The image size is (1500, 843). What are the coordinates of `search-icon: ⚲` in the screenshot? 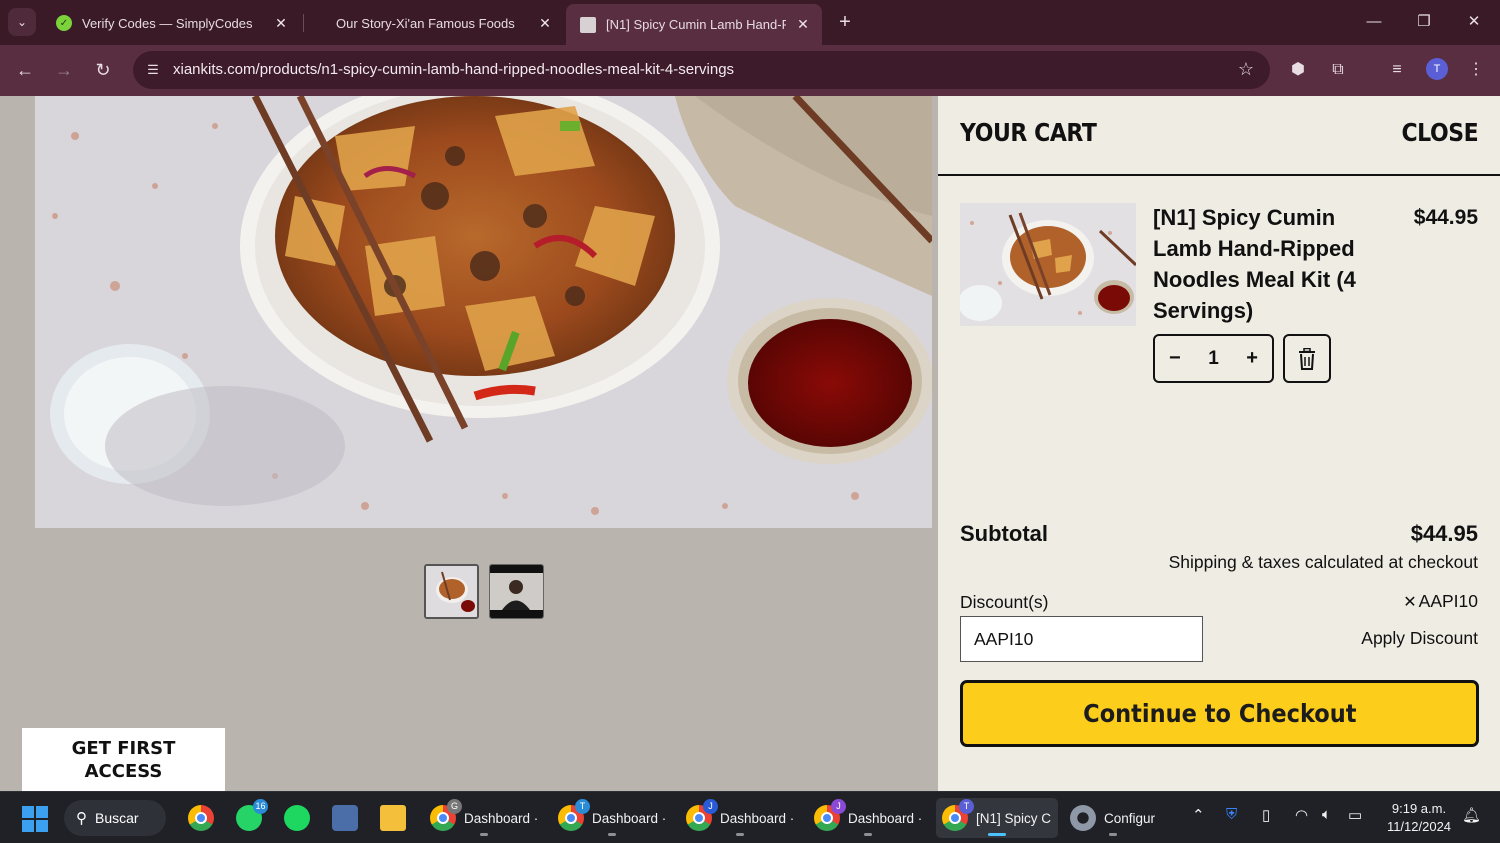 It's located at (81, 818).